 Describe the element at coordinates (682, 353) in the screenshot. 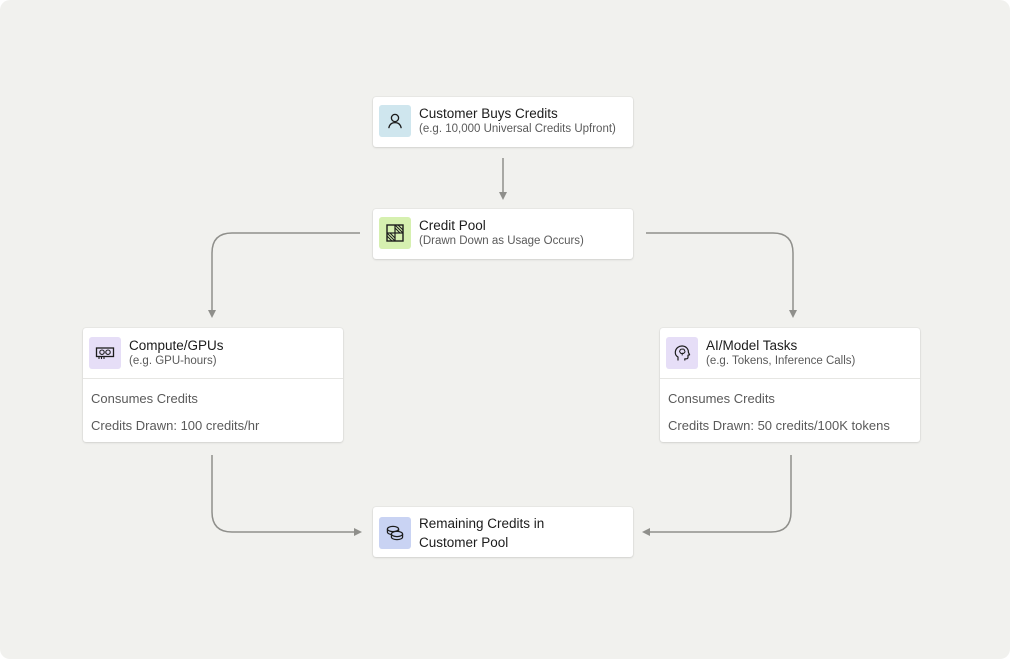

I see `brain-head-icon` at that location.